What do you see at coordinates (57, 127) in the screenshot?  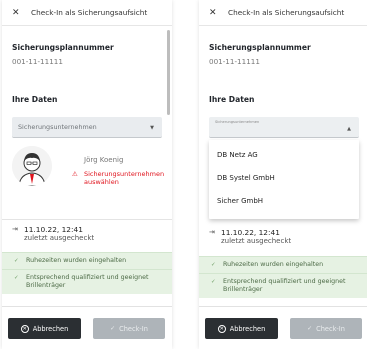 I see `company-select-placeholder: Sicherungsunternehmen` at bounding box center [57, 127].